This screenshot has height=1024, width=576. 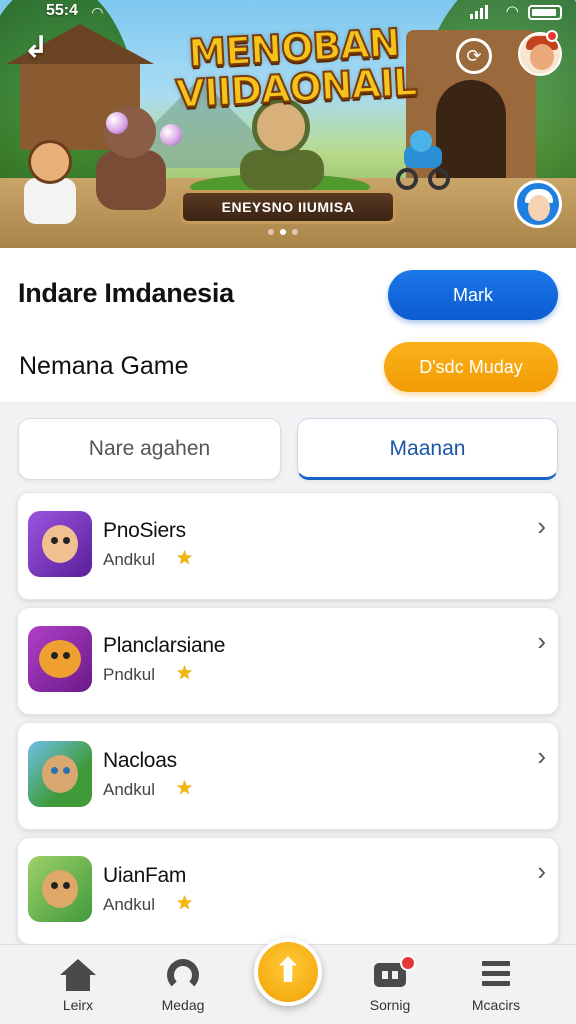 What do you see at coordinates (50, 201) in the screenshot?
I see `boy-character-body` at bounding box center [50, 201].